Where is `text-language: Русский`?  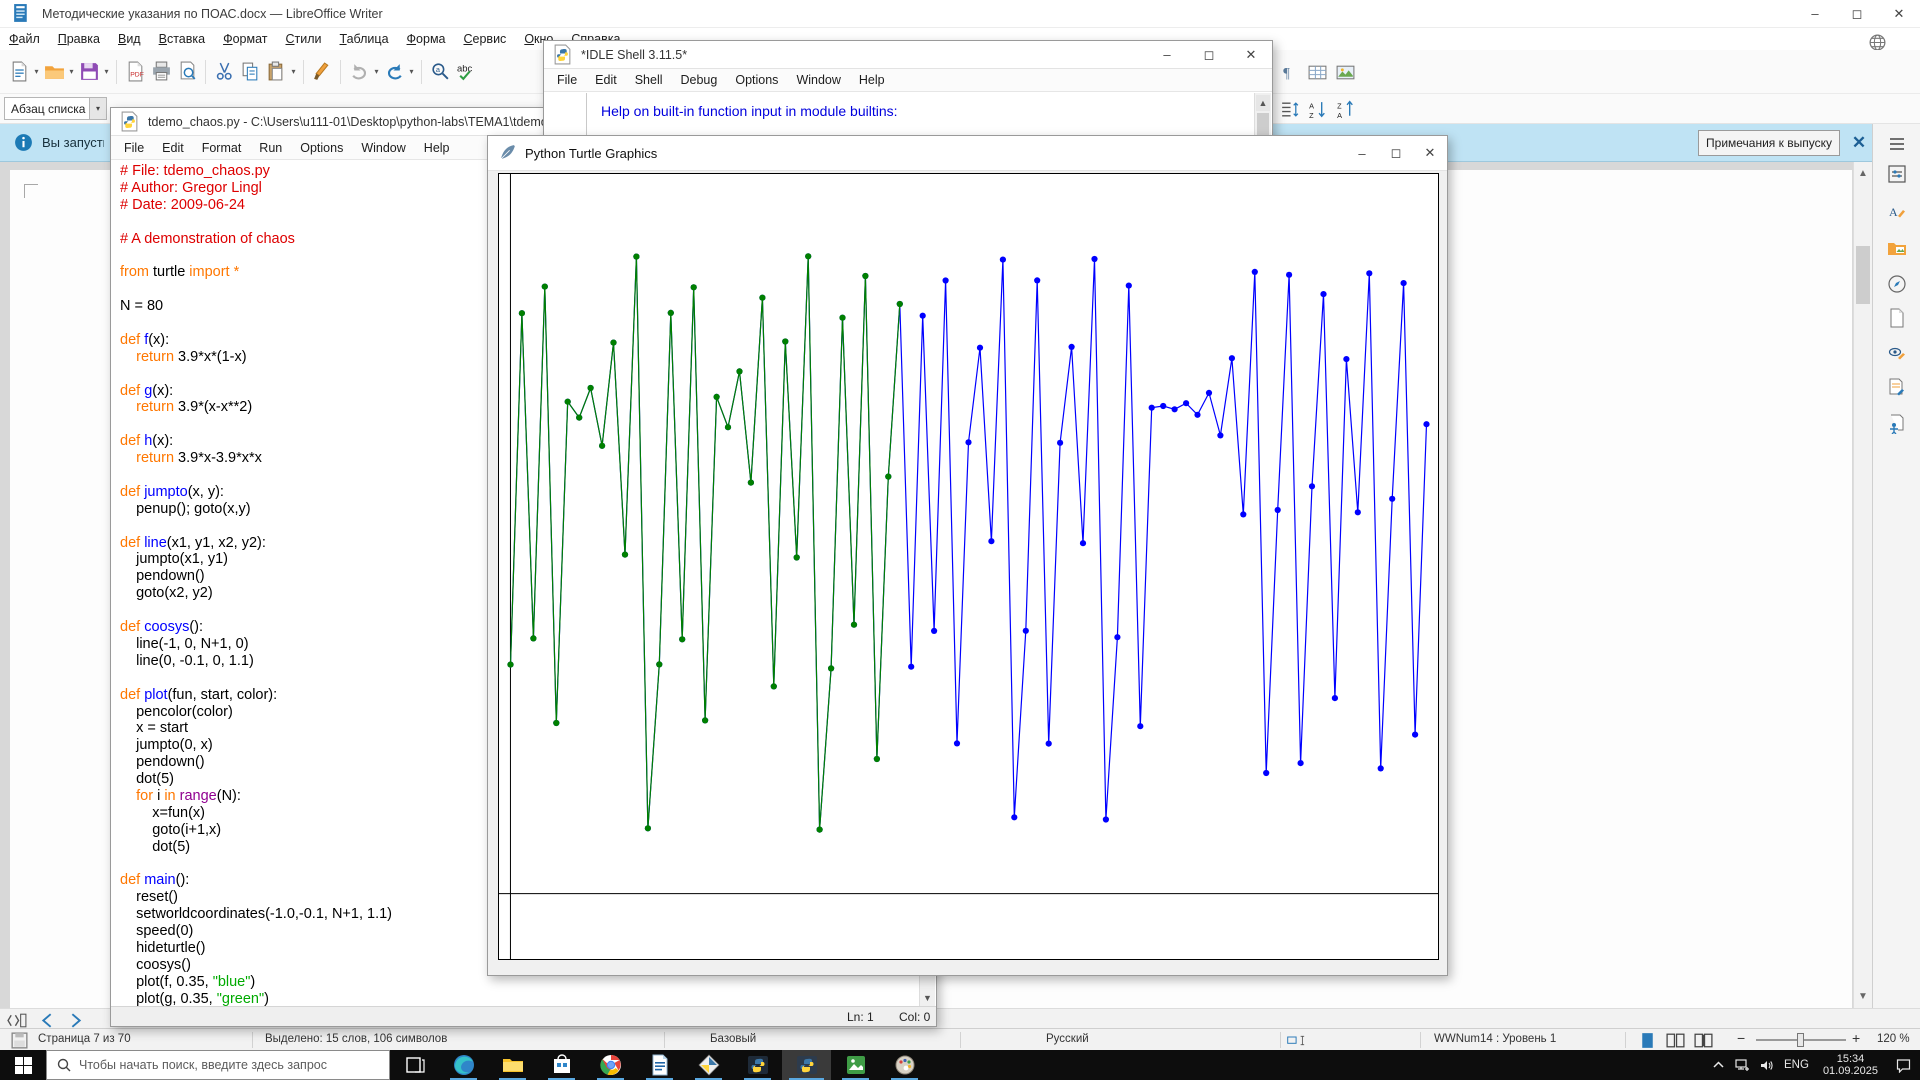
text-language: Русский is located at coordinates (1067, 1039).